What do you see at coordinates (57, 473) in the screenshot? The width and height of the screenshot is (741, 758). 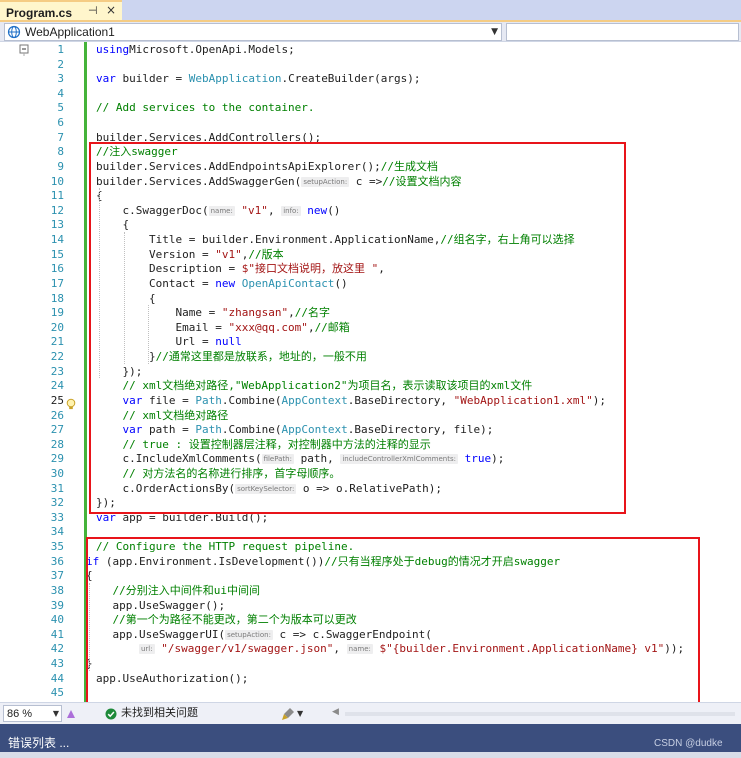 I see `line-number: 30` at bounding box center [57, 473].